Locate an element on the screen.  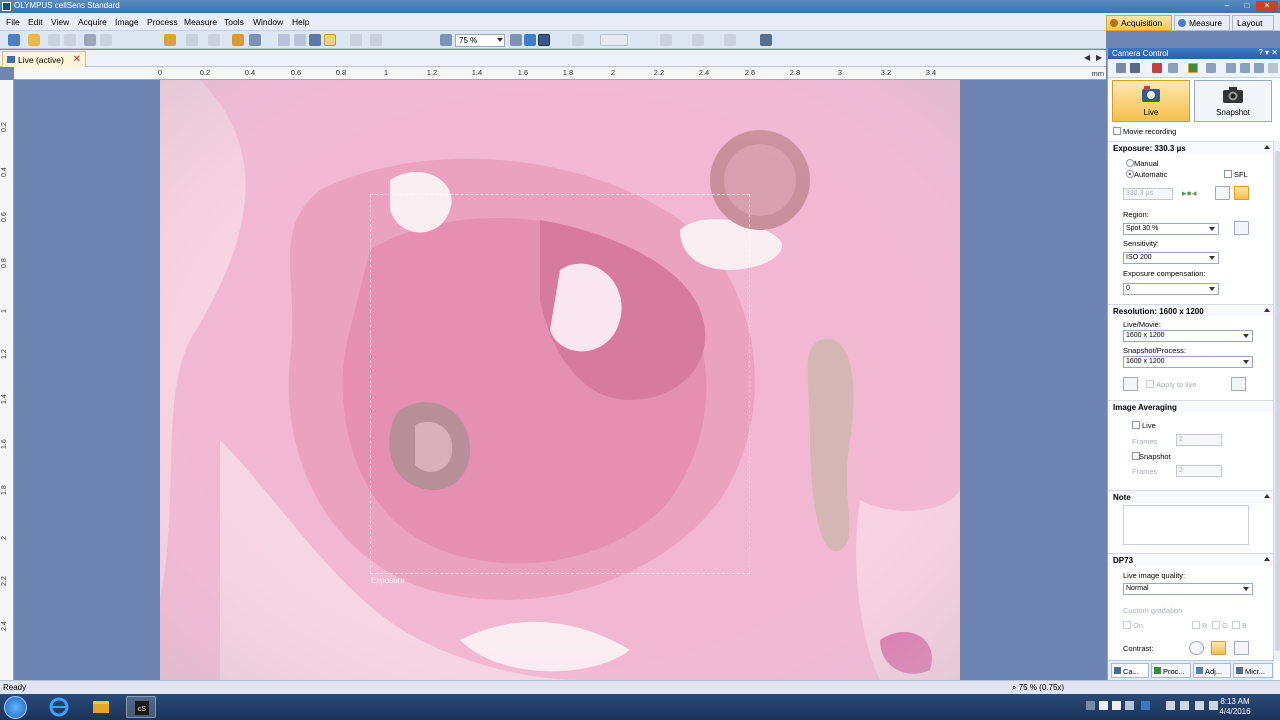
menu-acquire: Acquire is located at coordinates (92, 22).